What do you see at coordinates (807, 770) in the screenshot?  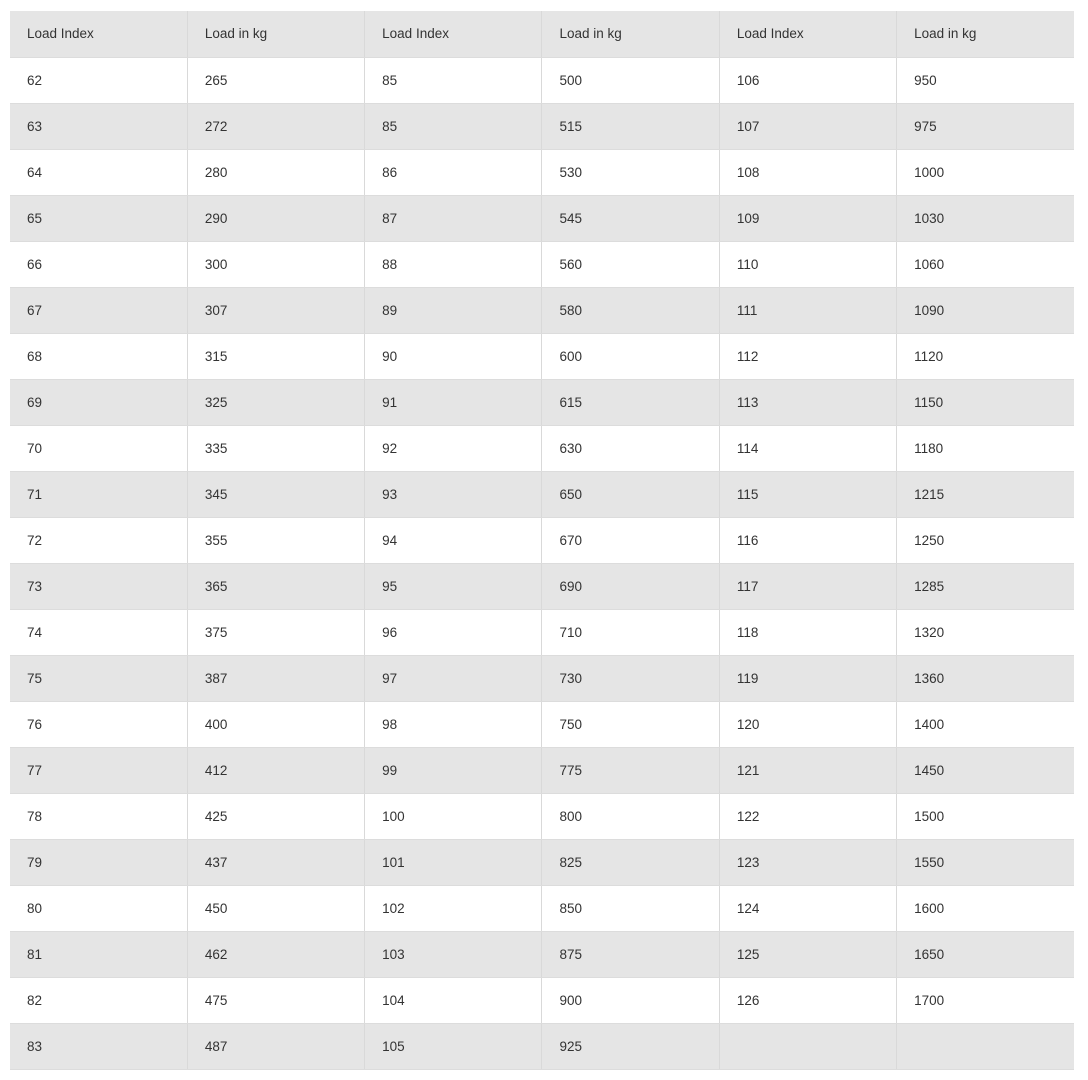 I see `load-index-cell: 121` at bounding box center [807, 770].